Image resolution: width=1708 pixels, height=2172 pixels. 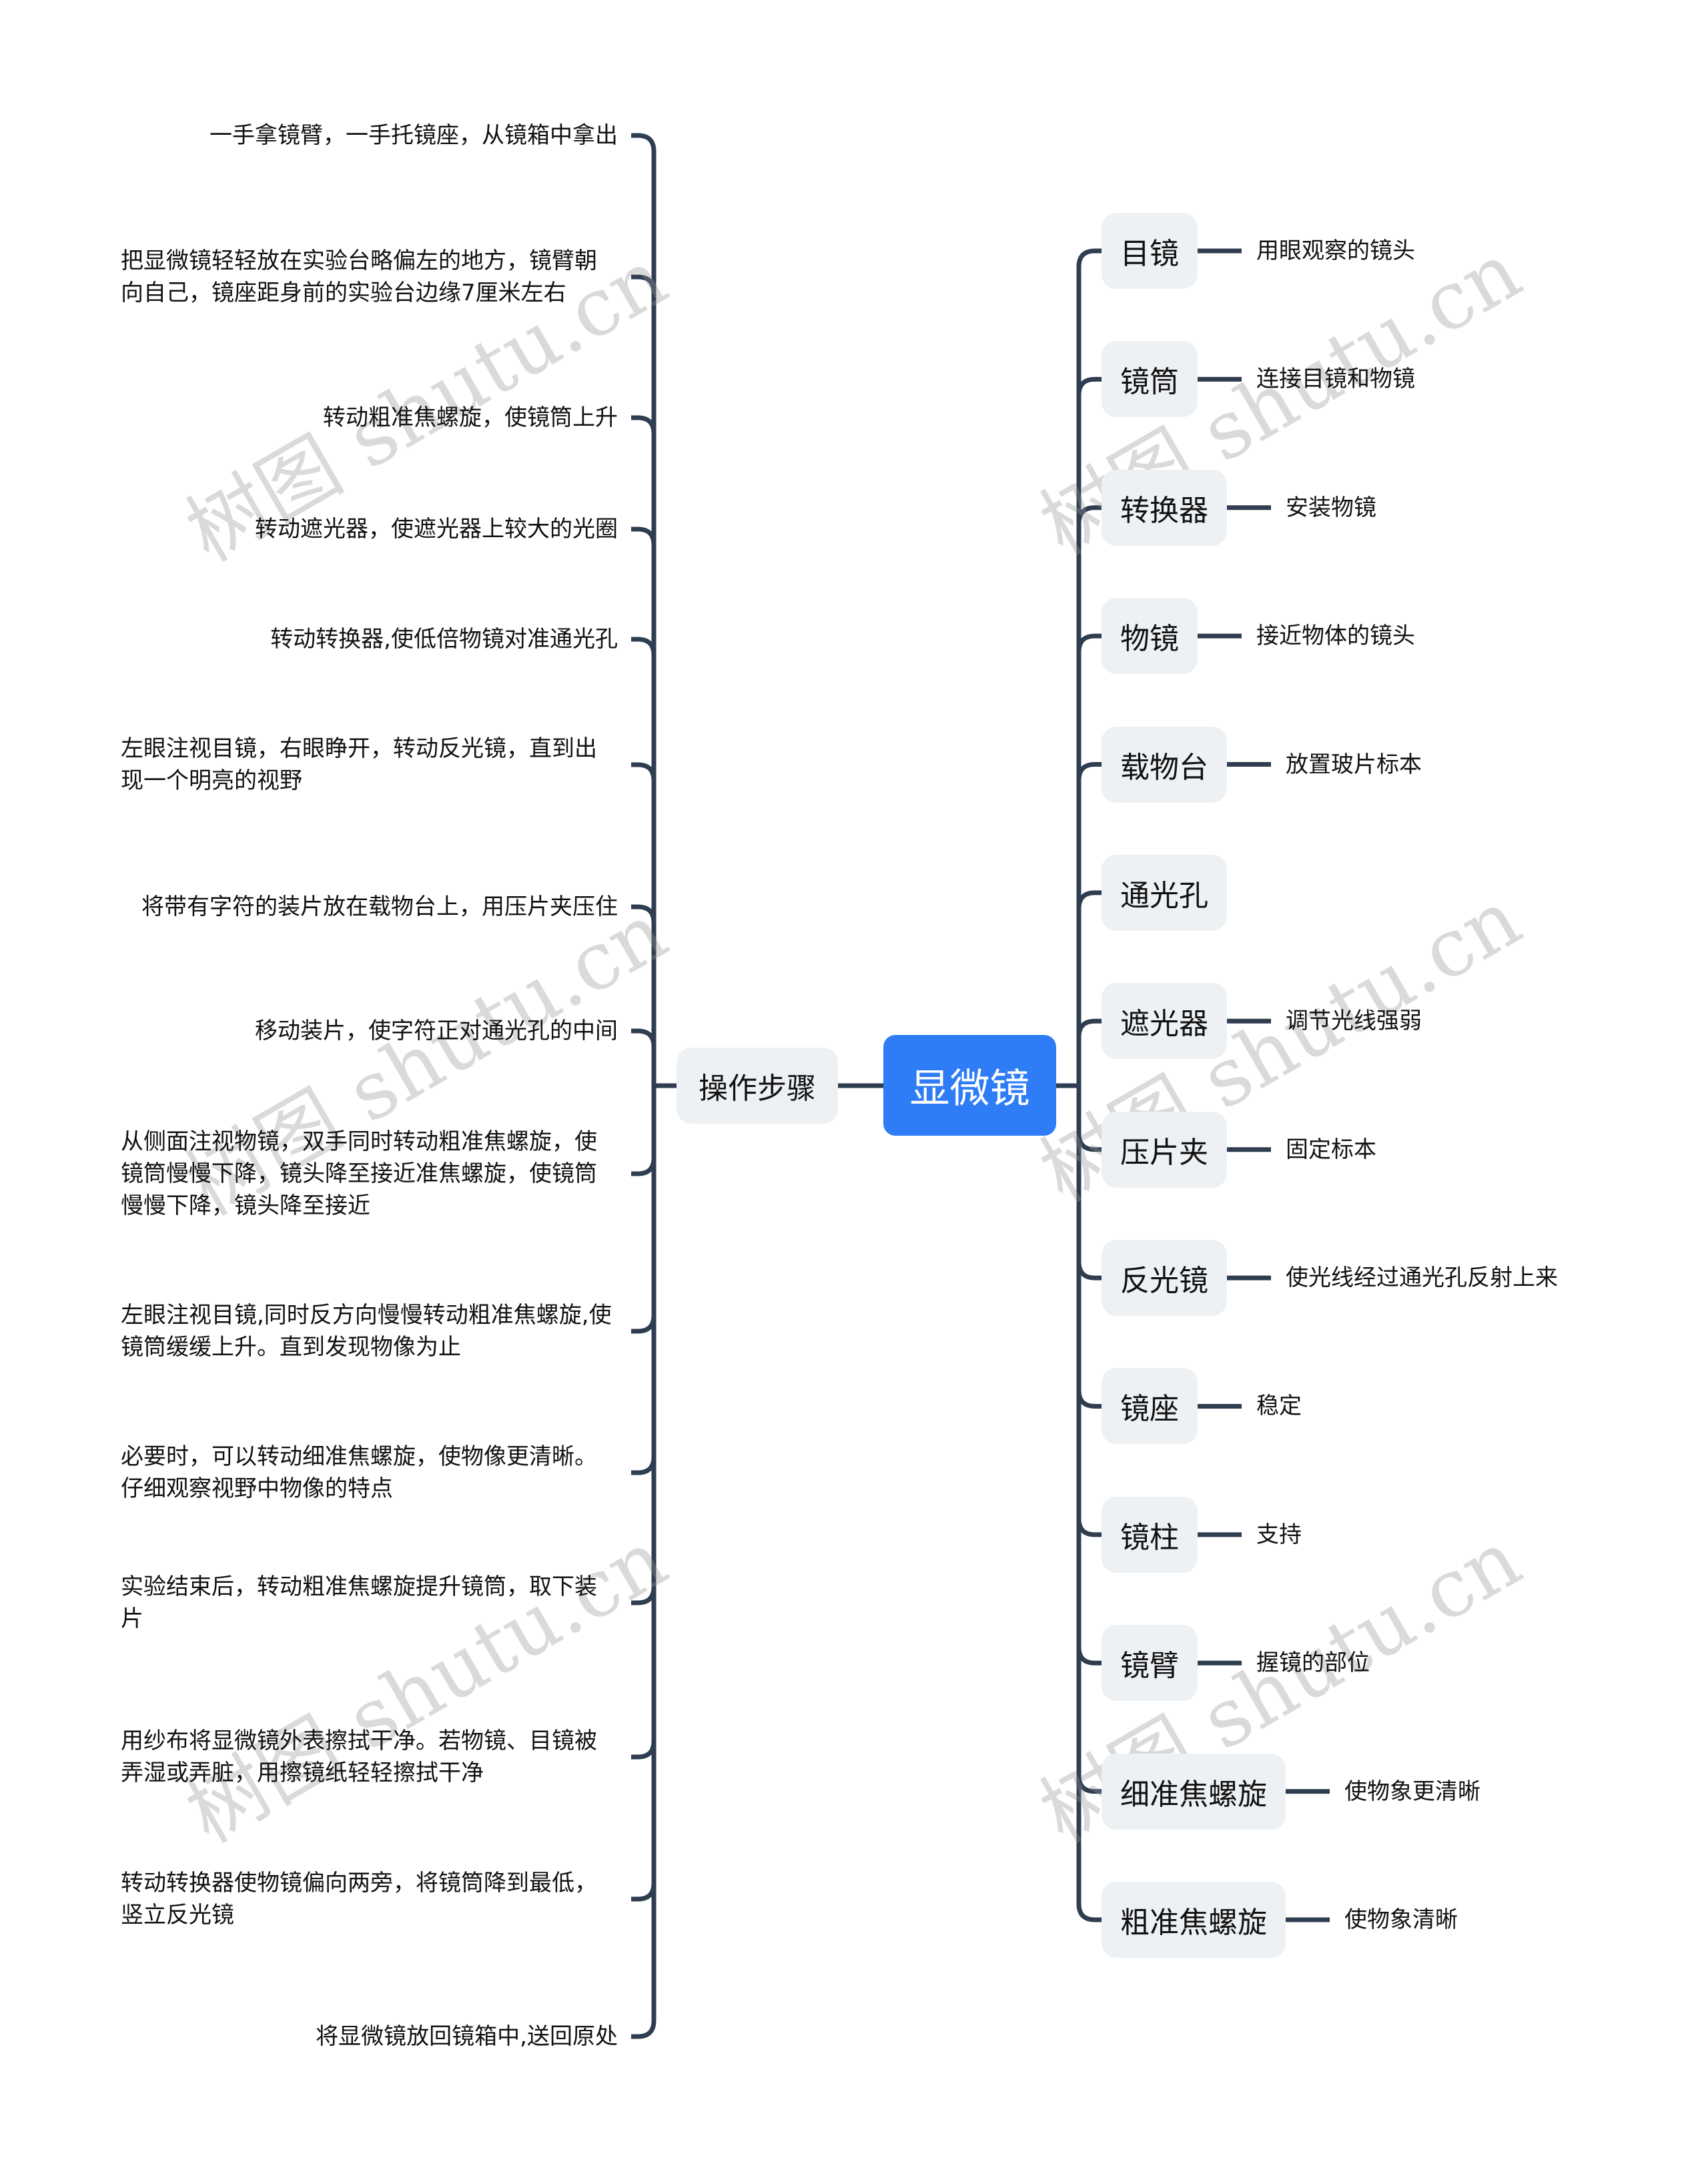 What do you see at coordinates (370, 1603) in the screenshot?
I see `step-item: 实验结束后，转动粗准焦螺旋提升镜筒，取下装片` at bounding box center [370, 1603].